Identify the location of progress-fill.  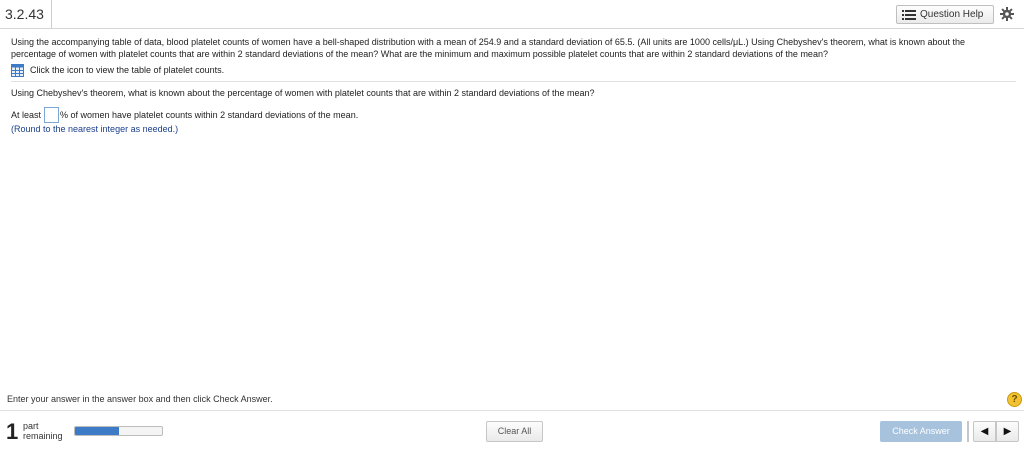
(97, 431).